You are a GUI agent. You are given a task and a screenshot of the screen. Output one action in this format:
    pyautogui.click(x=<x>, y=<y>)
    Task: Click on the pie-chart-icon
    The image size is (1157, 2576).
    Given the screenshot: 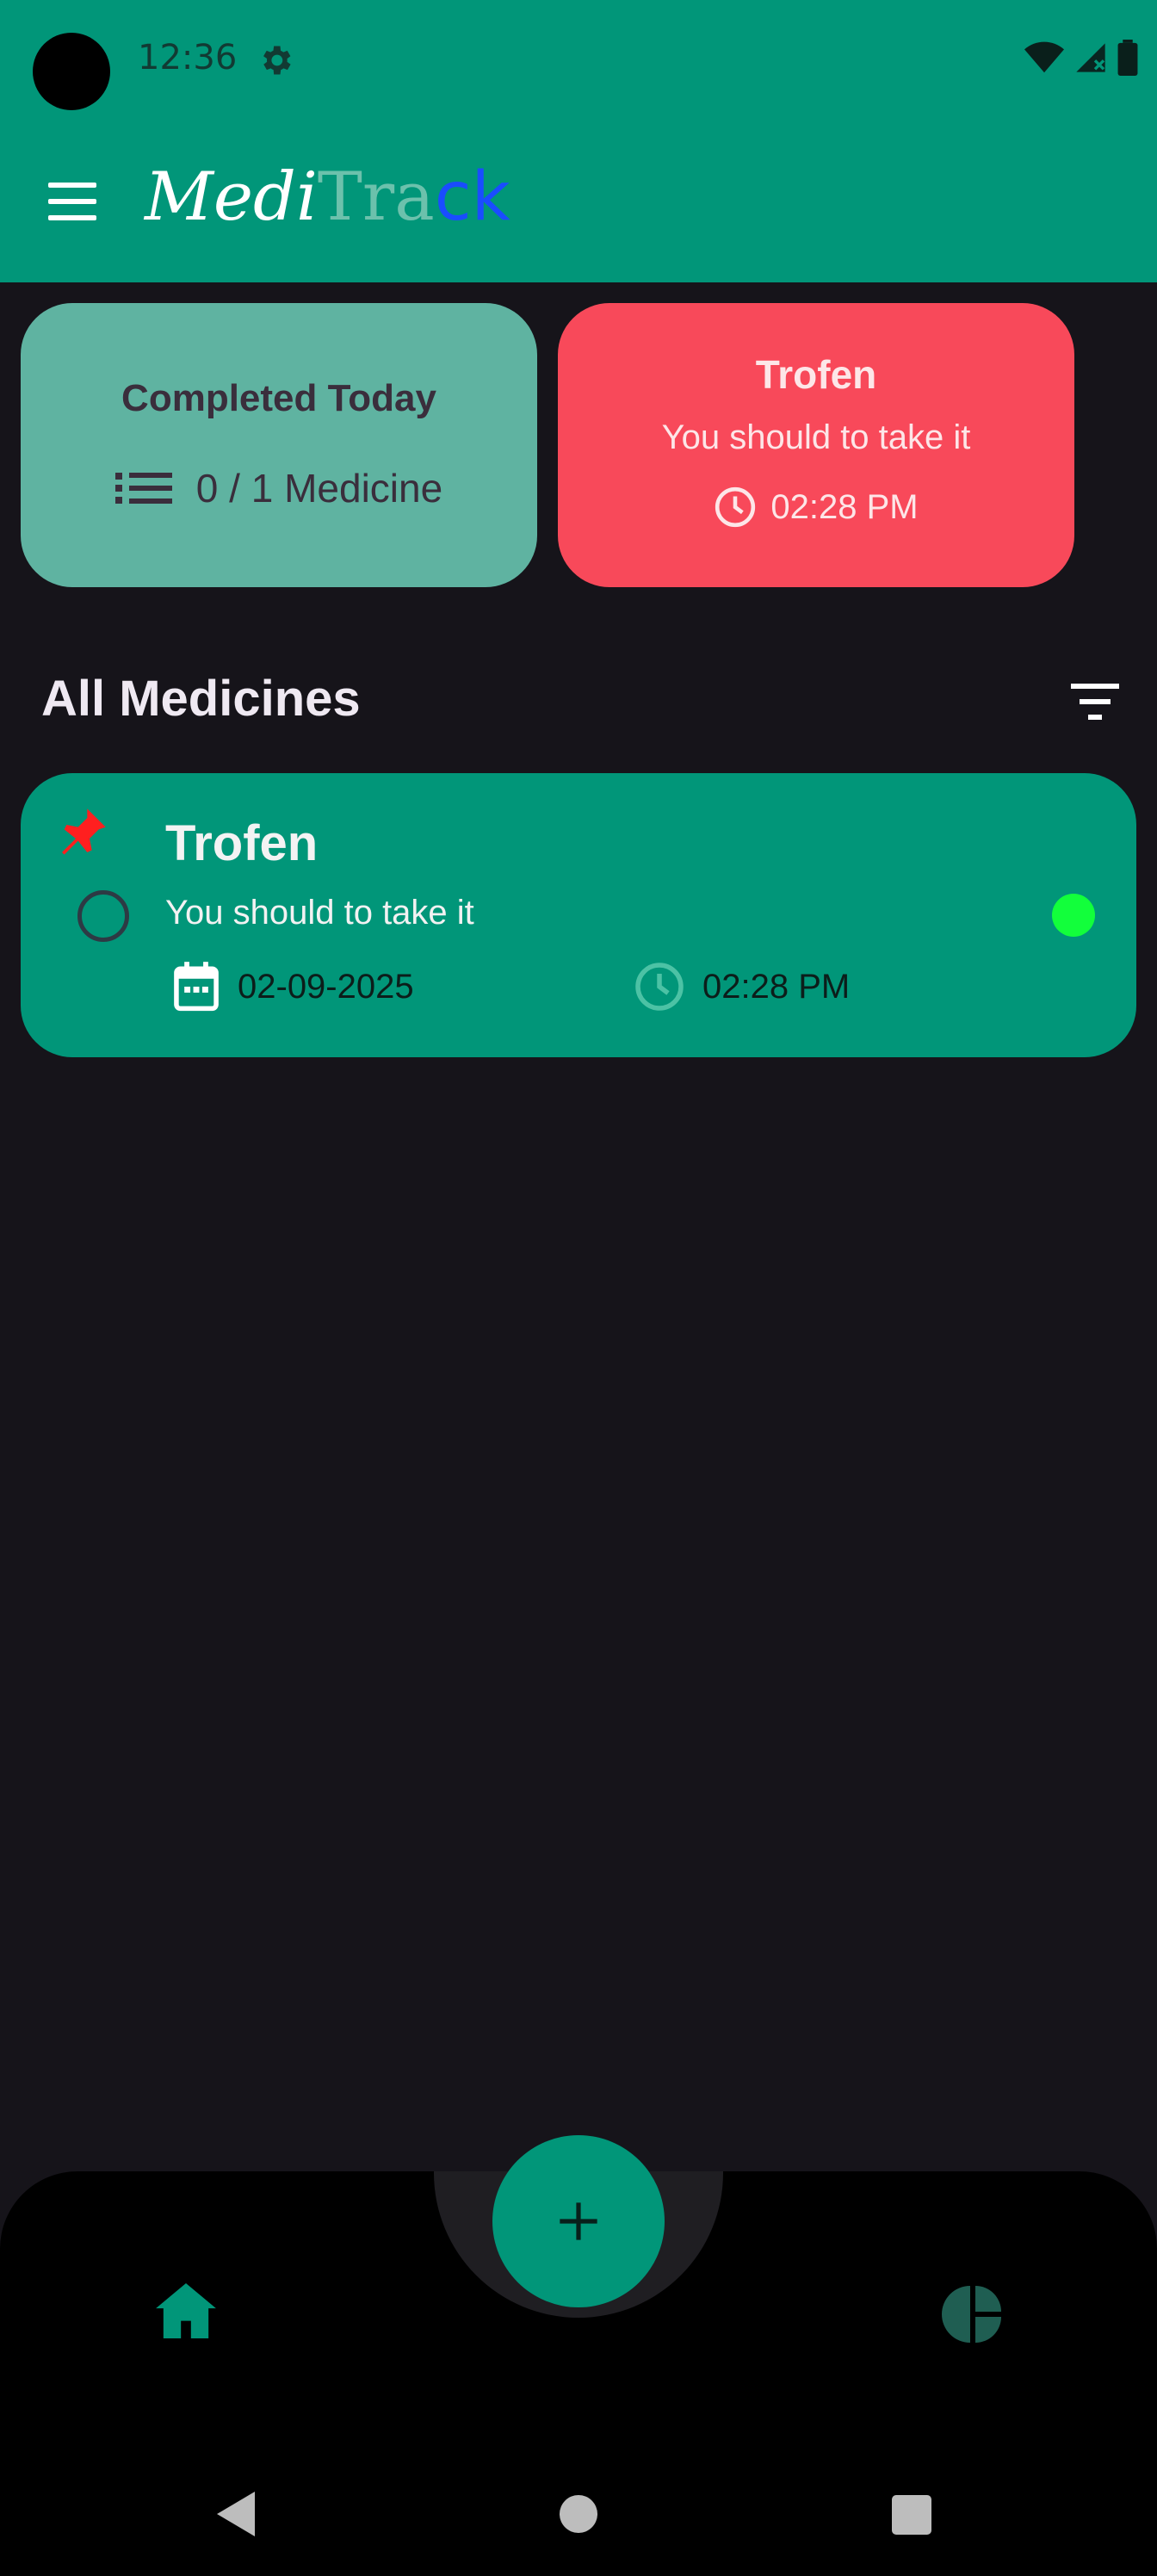 What is the action you would take?
    pyautogui.click(x=973, y=2314)
    